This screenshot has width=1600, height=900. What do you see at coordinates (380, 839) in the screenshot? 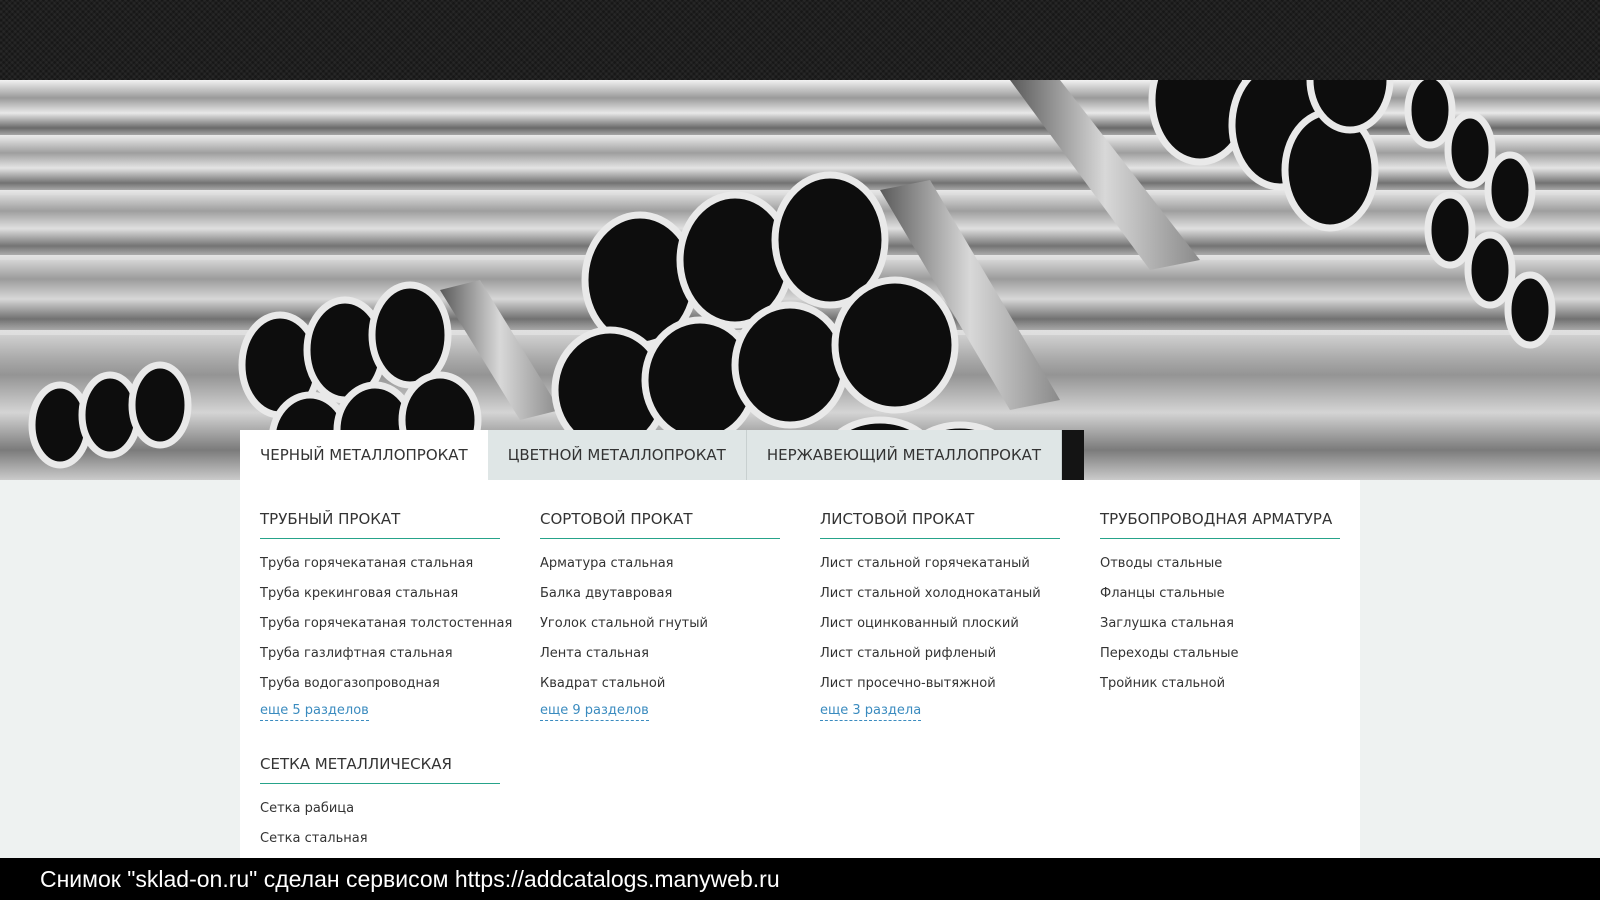
I see `list-item: Сетка стальная` at bounding box center [380, 839].